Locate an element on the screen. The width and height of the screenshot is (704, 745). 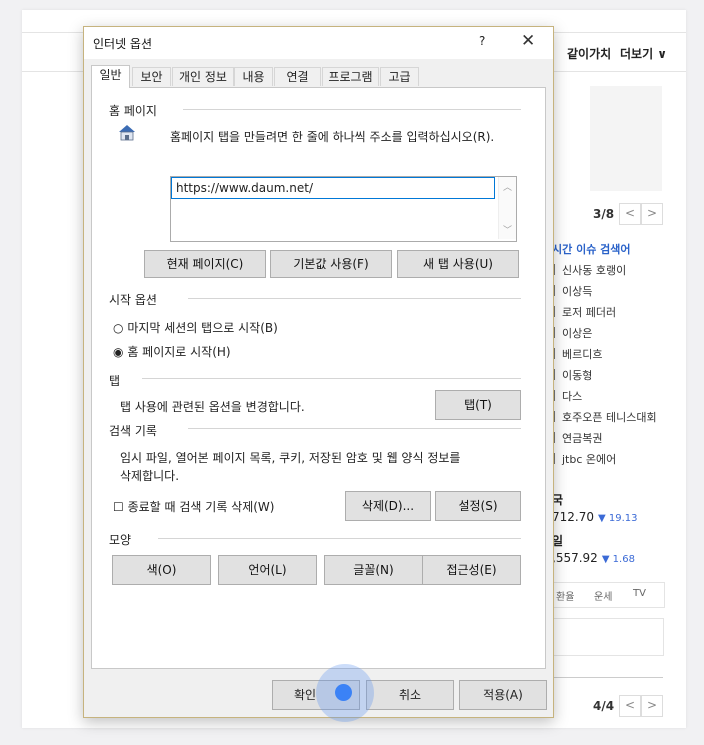
checkbox-icon: ☐ is located at coordinates (118, 507).